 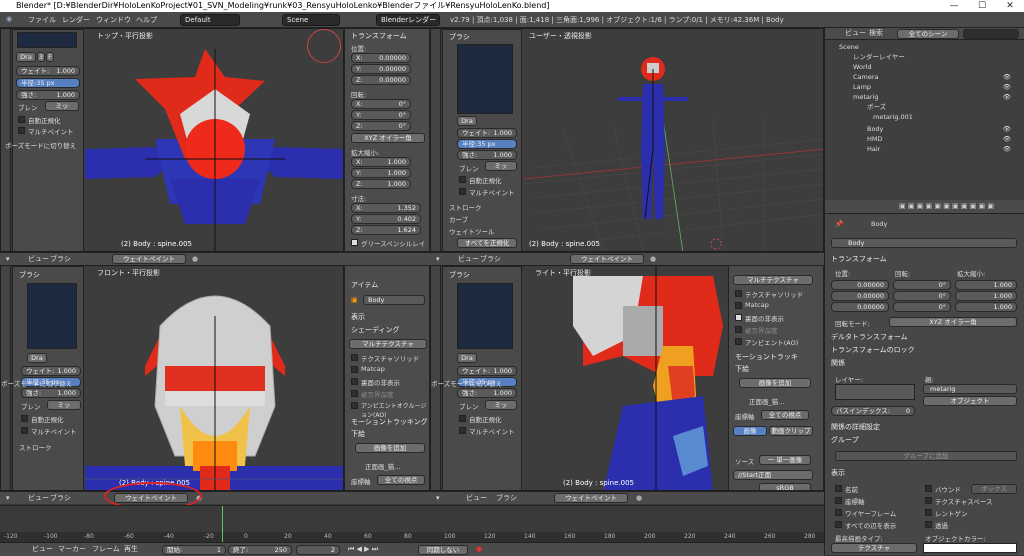 What do you see at coordinates (785, 486) in the screenshot?
I see `color-space-select: sRGB` at bounding box center [785, 486].